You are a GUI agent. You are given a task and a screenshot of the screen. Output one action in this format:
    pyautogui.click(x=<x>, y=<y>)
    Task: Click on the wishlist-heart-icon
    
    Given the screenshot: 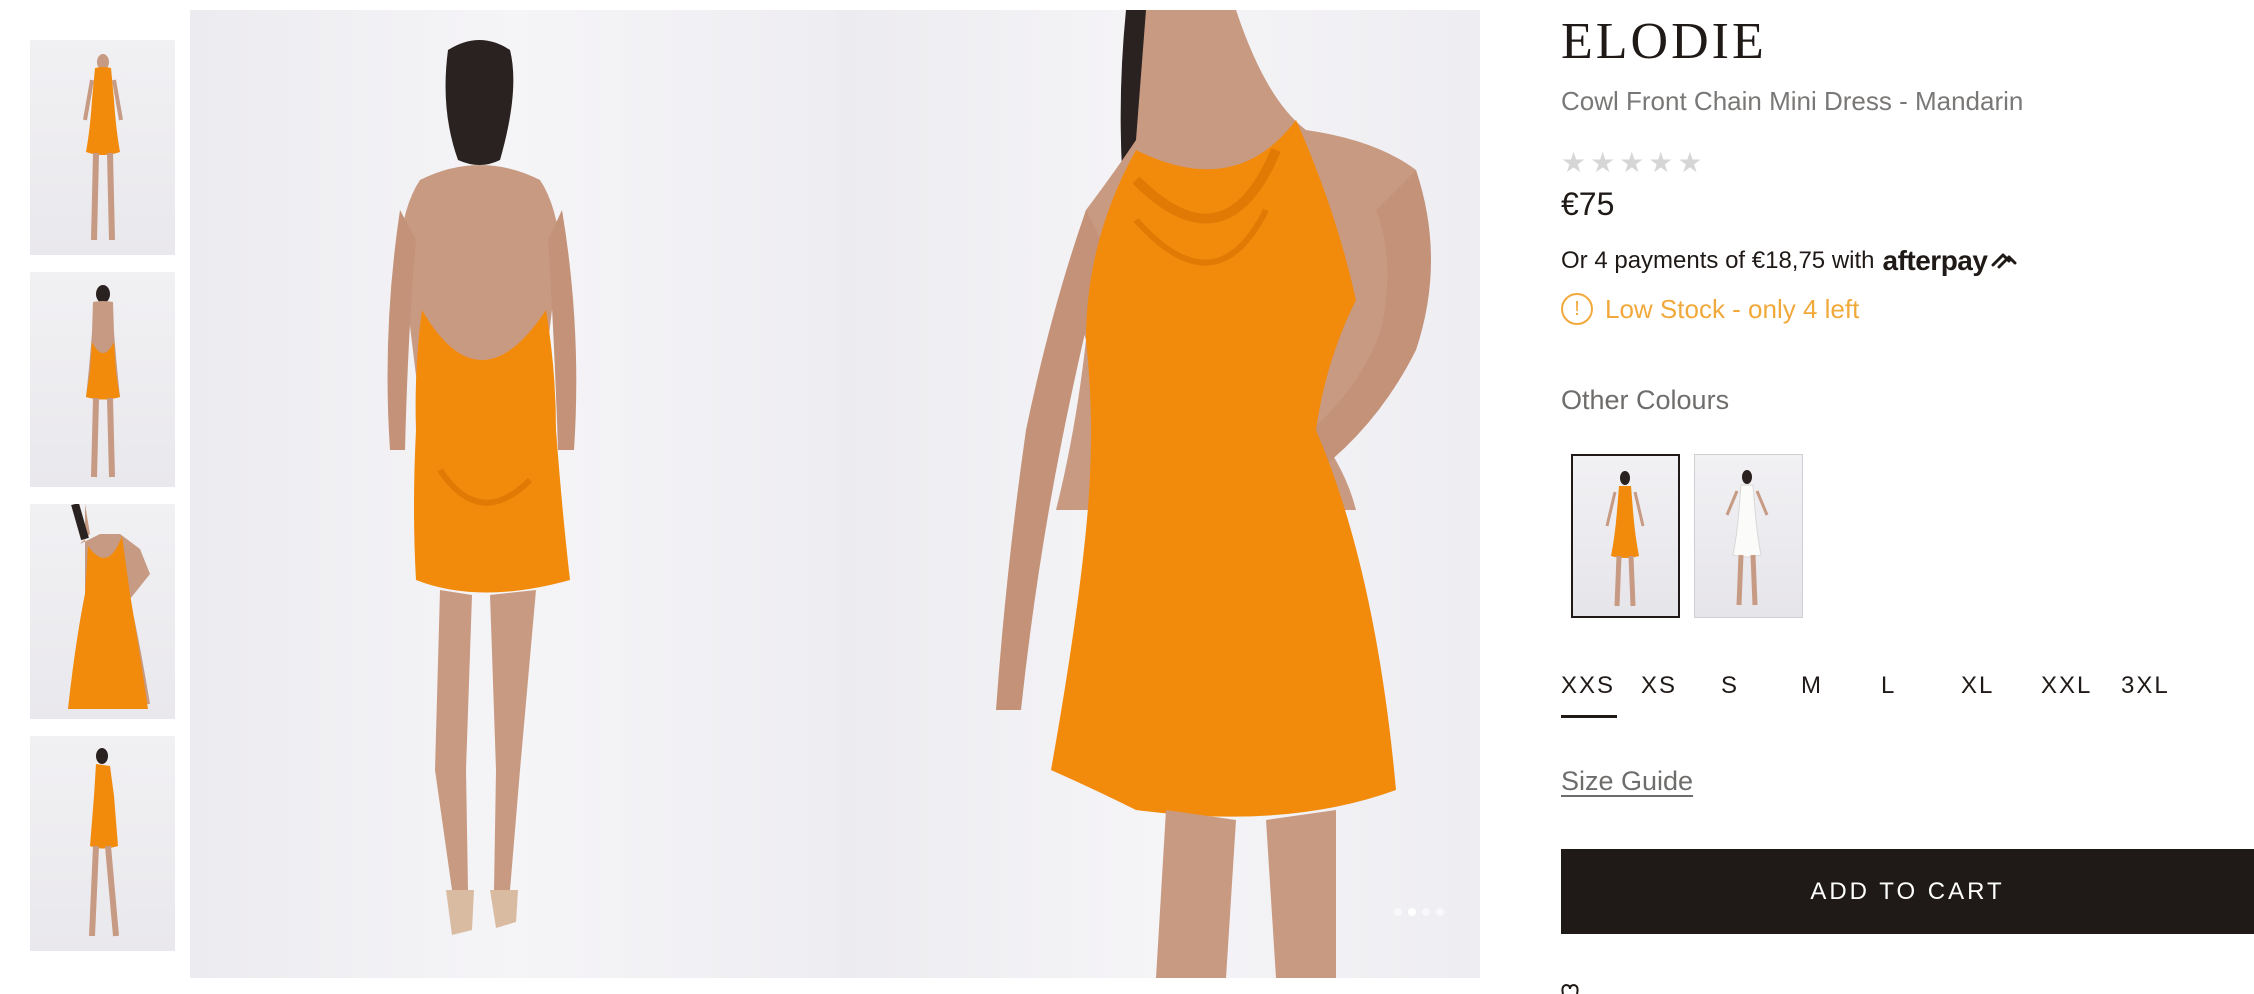 What is the action you would take?
    pyautogui.click(x=1570, y=989)
    